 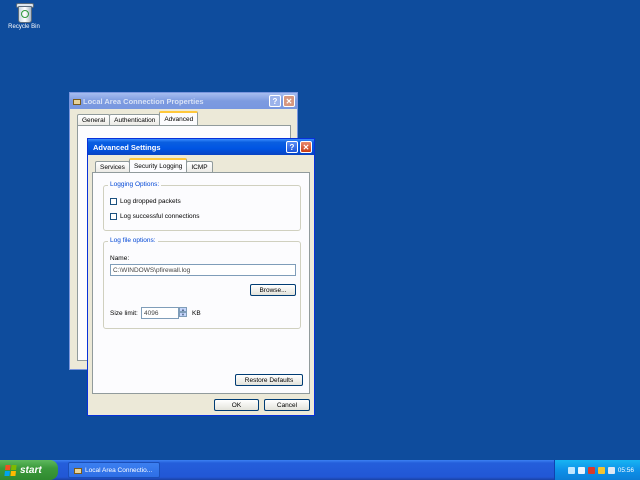 I want to click on advanced-settings-titlebar: Advanced Settings ? ✕, so click(x=201, y=147).